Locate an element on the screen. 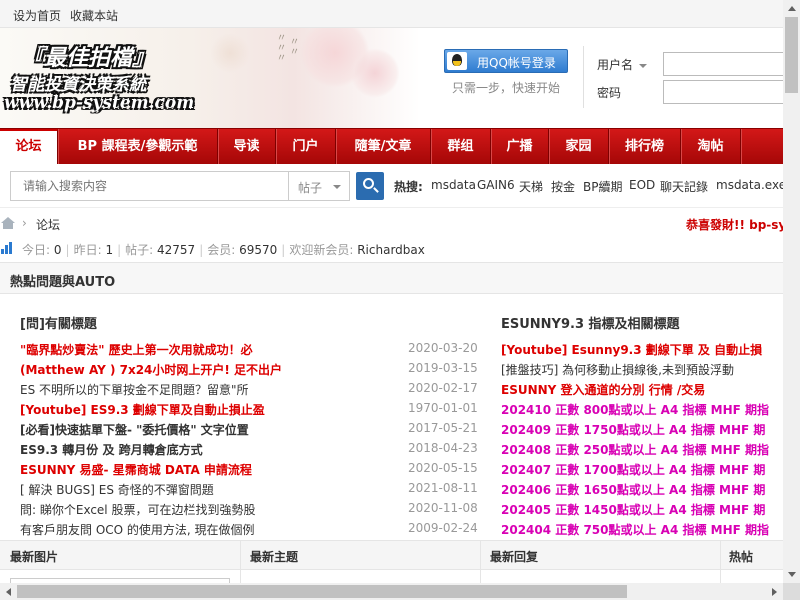 This screenshot has width=800, height=600. caret-down-icon is located at coordinates (337, 187).